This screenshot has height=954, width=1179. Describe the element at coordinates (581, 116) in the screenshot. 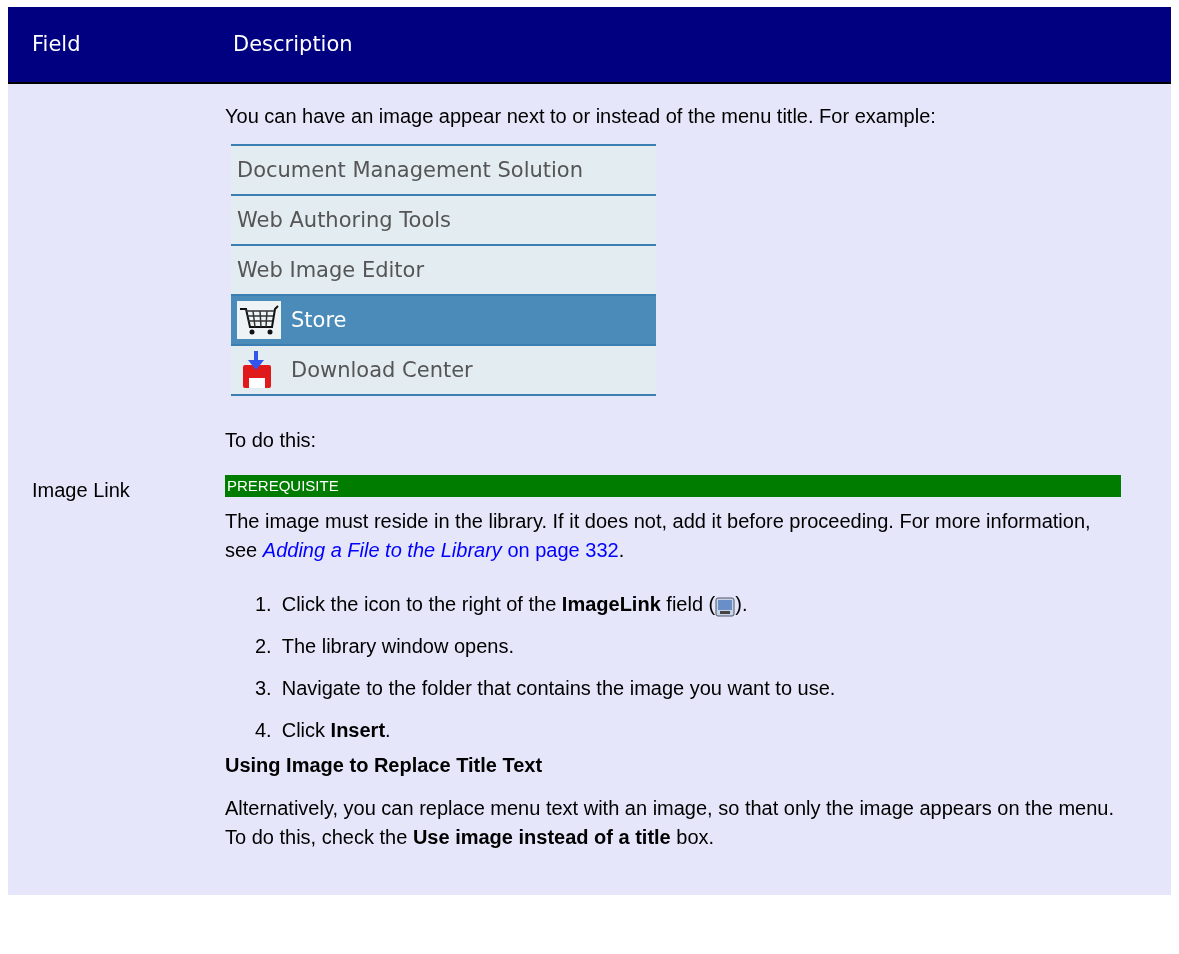

I see `paragraph: You can have an image appear next to or instead of the menu title. For example:` at that location.